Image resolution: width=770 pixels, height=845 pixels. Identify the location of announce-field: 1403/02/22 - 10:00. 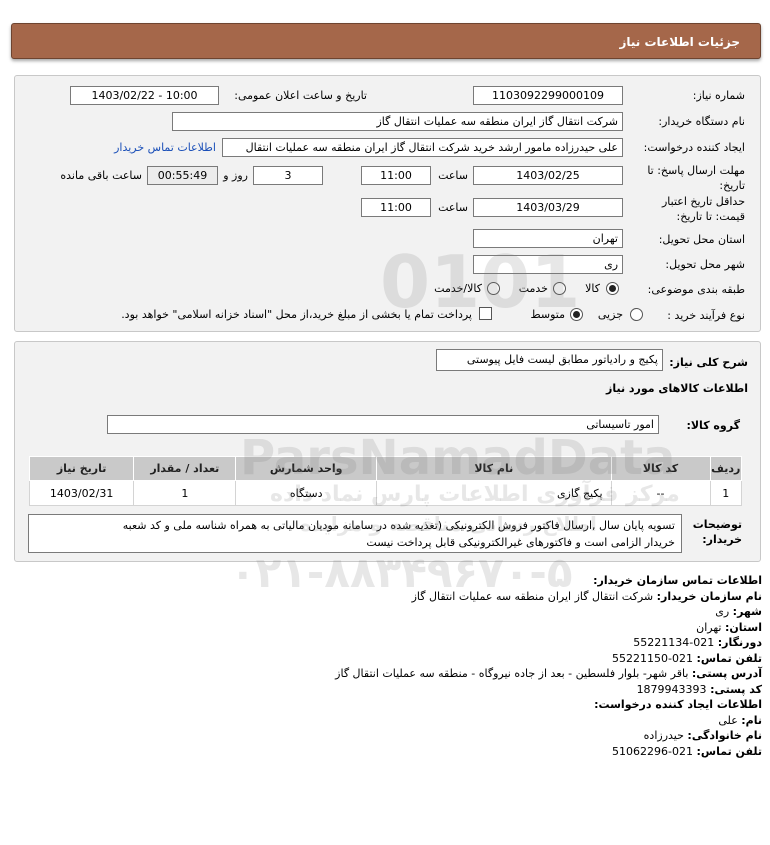
(144, 95).